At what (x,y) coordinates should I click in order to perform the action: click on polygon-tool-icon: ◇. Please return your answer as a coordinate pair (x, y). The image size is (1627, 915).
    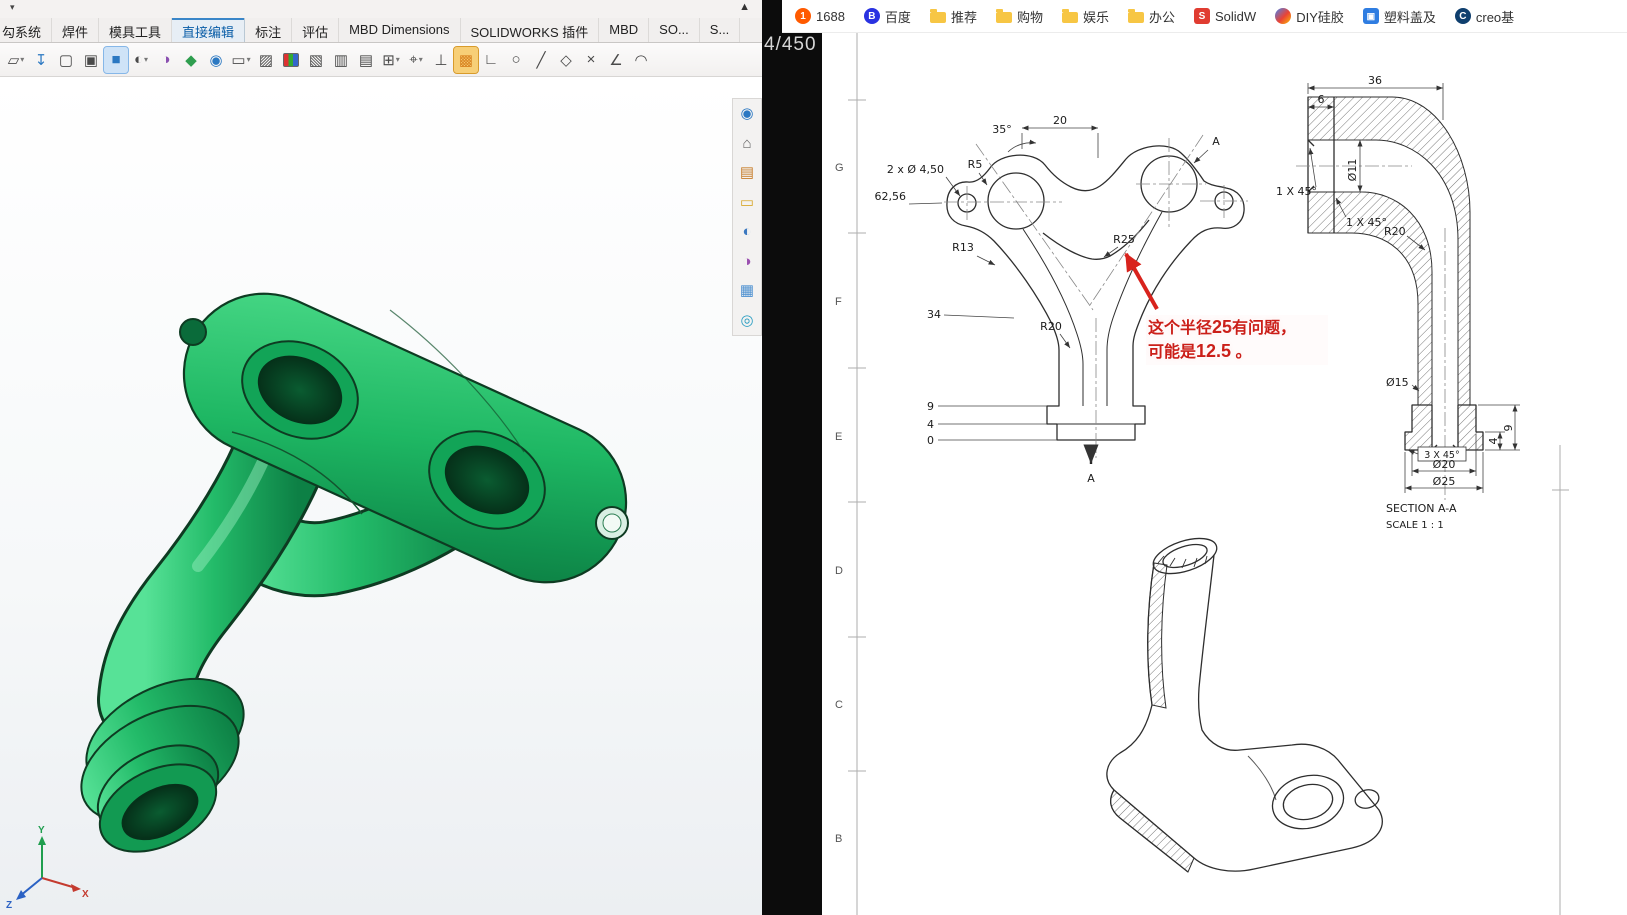
    Looking at the image, I should click on (566, 60).